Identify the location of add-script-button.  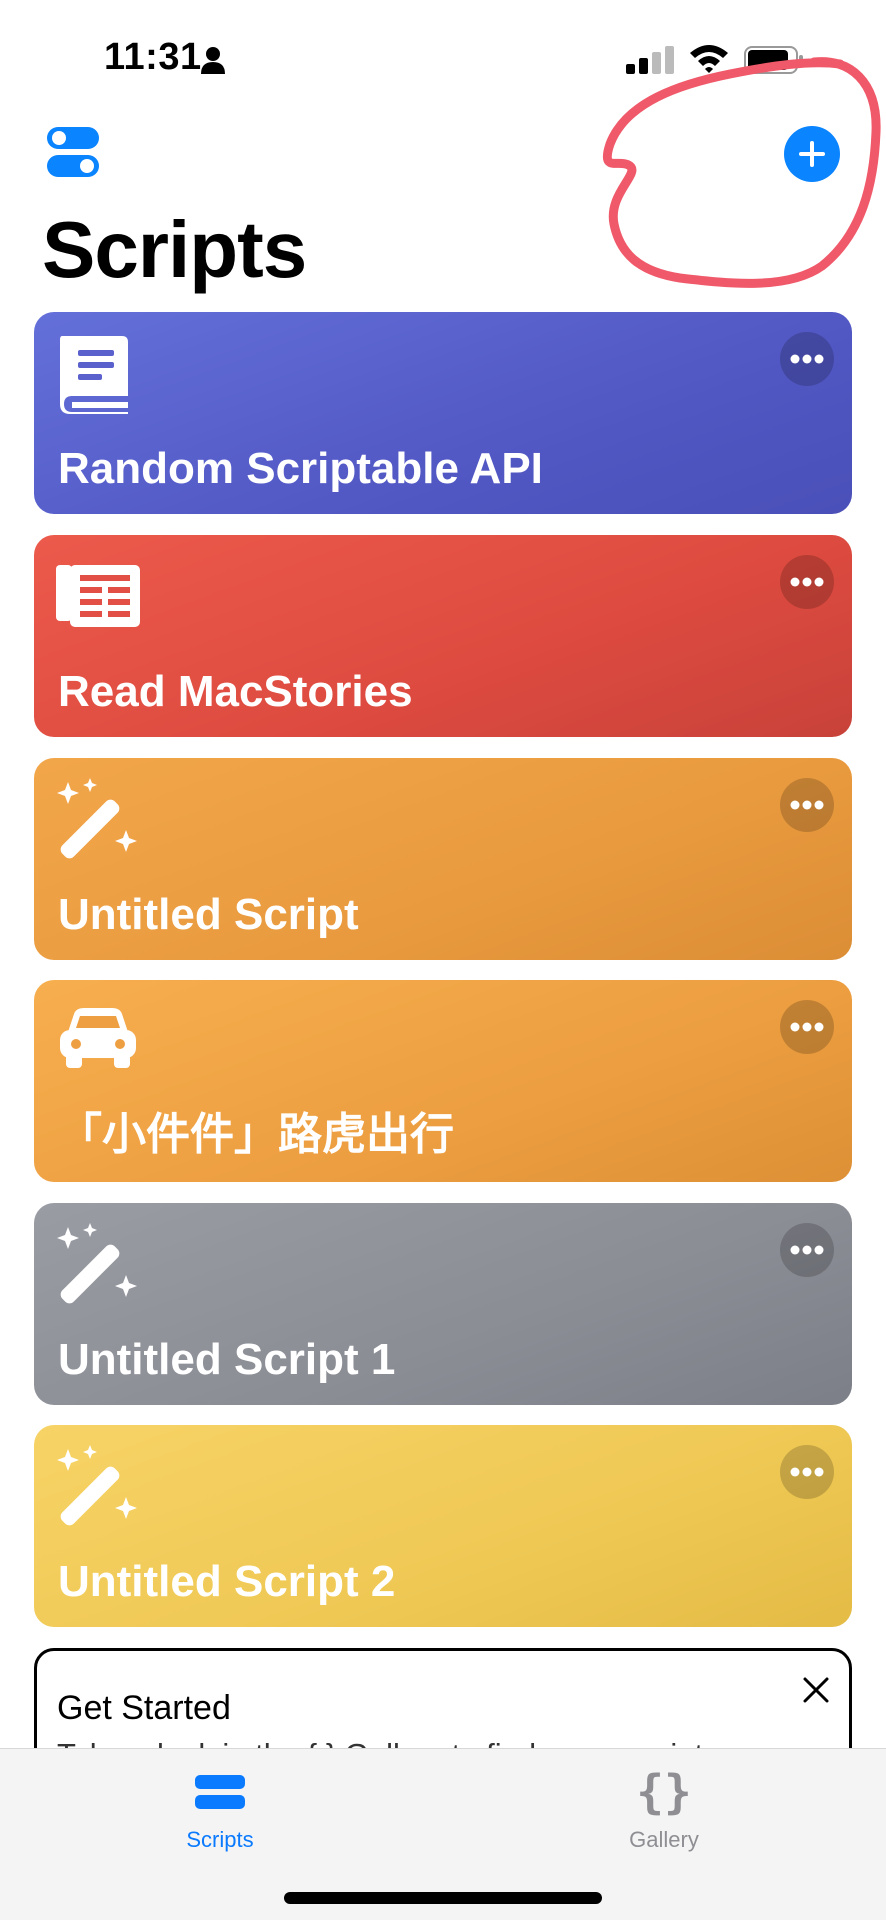
(812, 154).